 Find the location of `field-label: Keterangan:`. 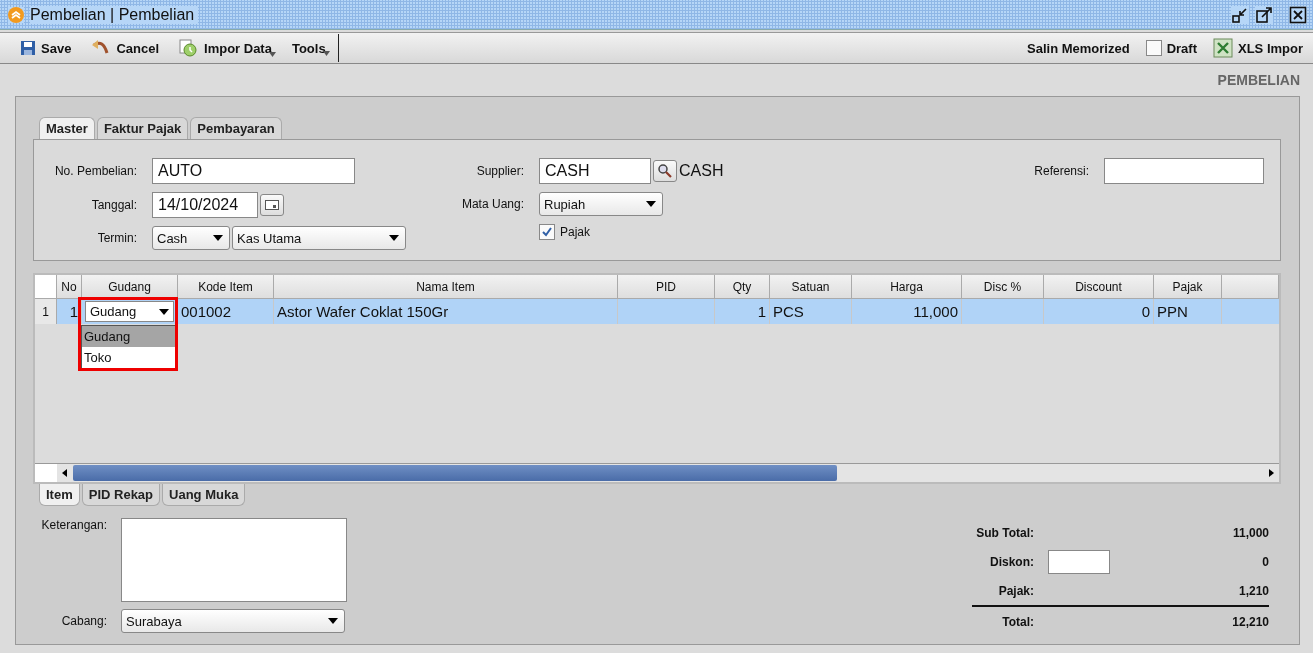

field-label: Keterangan: is located at coordinates (73, 525).